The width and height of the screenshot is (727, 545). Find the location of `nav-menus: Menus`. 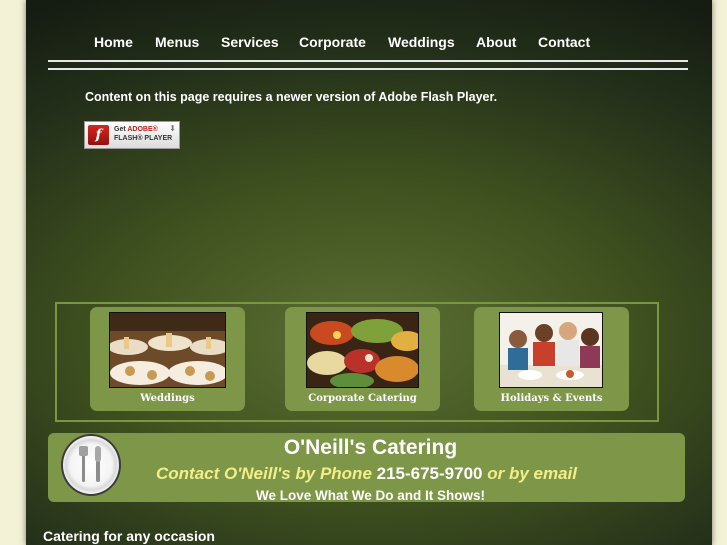

nav-menus: Menus is located at coordinates (177, 42).